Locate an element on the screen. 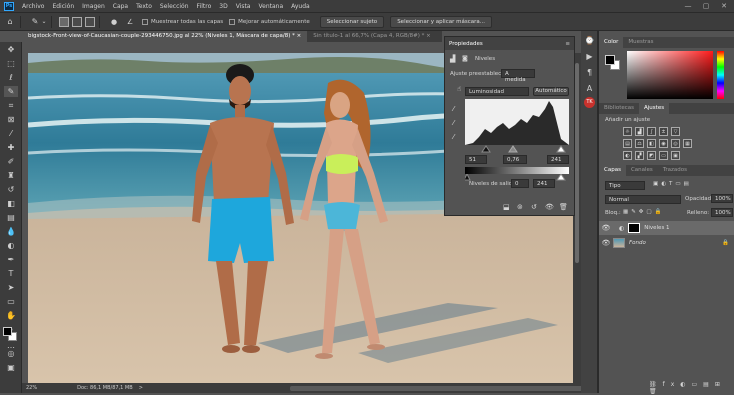  exposure-icon: ± is located at coordinates (663, 131).